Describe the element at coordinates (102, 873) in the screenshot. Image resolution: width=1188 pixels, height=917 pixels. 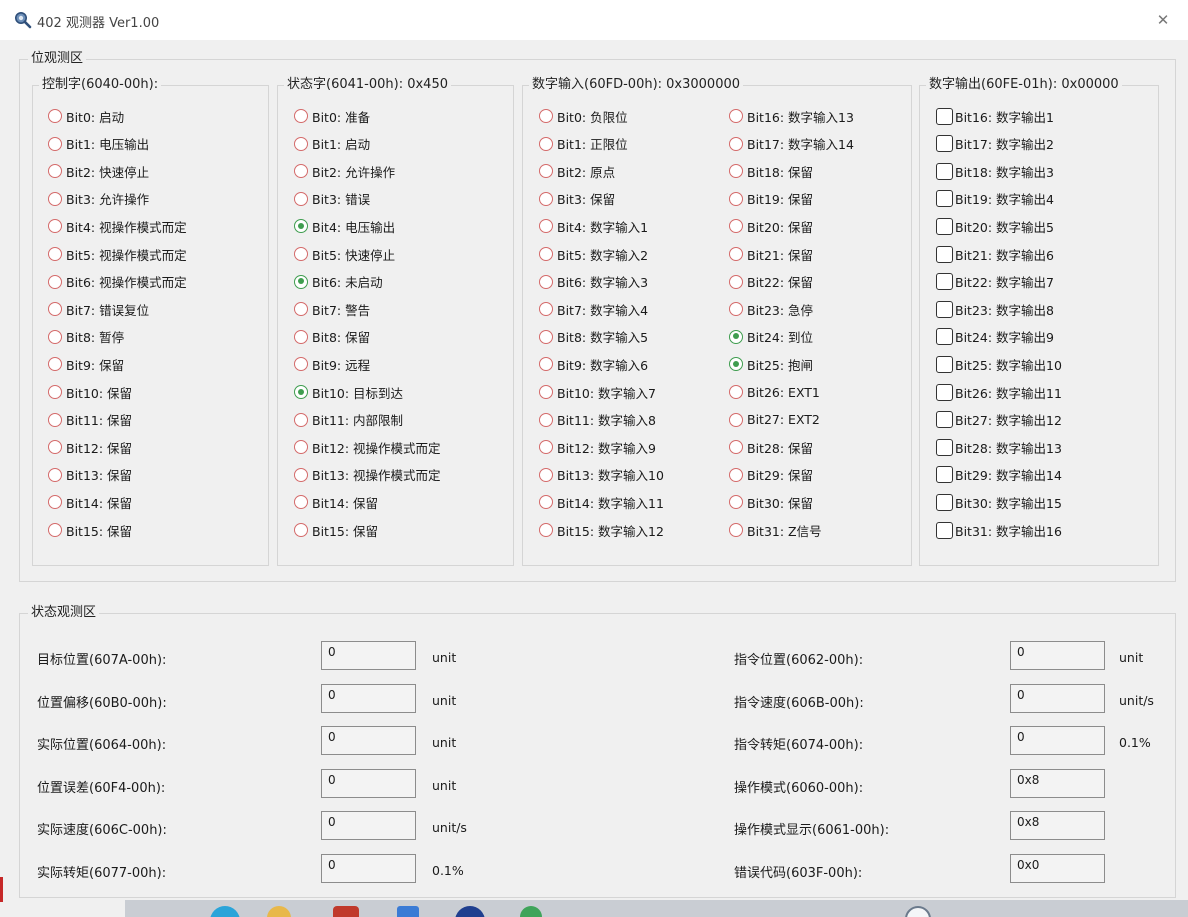
I see `field-label: 实际转矩(6077-00h):` at that location.